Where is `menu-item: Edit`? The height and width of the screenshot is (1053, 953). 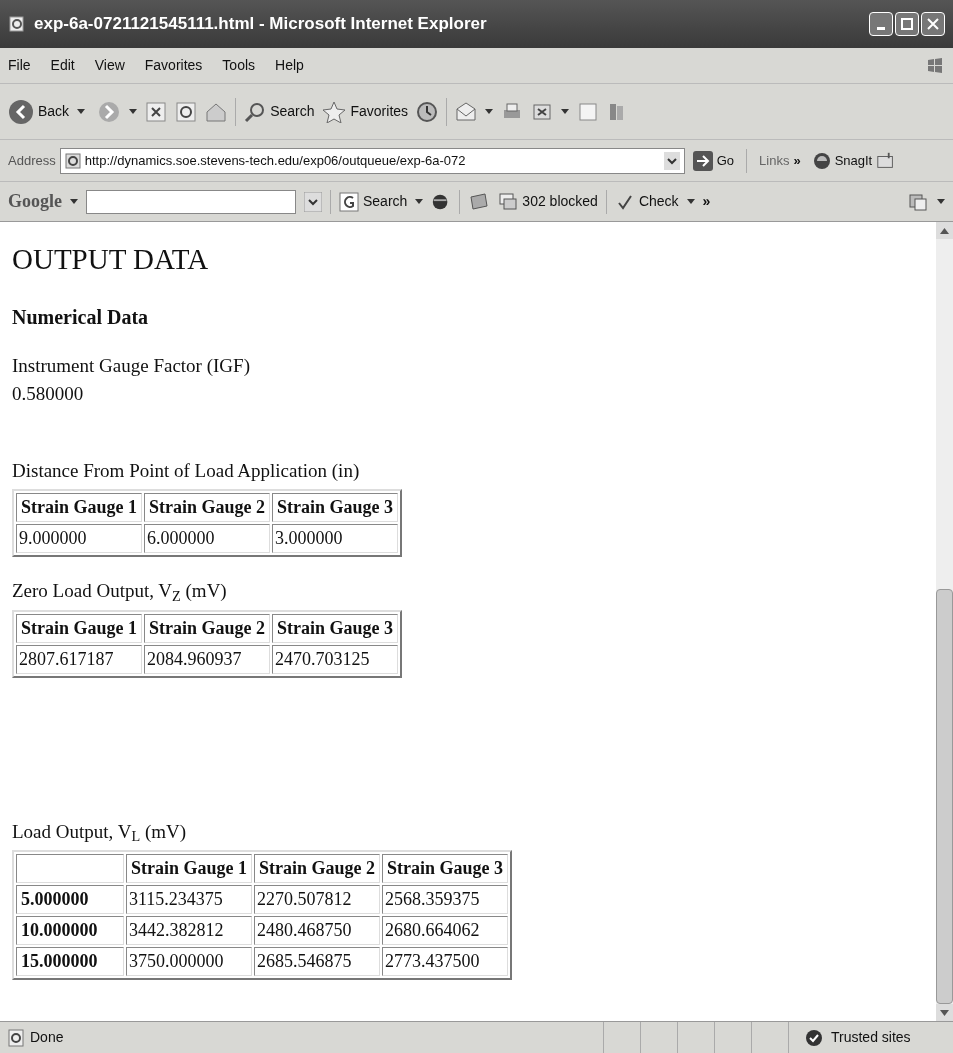
menu-item: Edit is located at coordinates (62, 65).